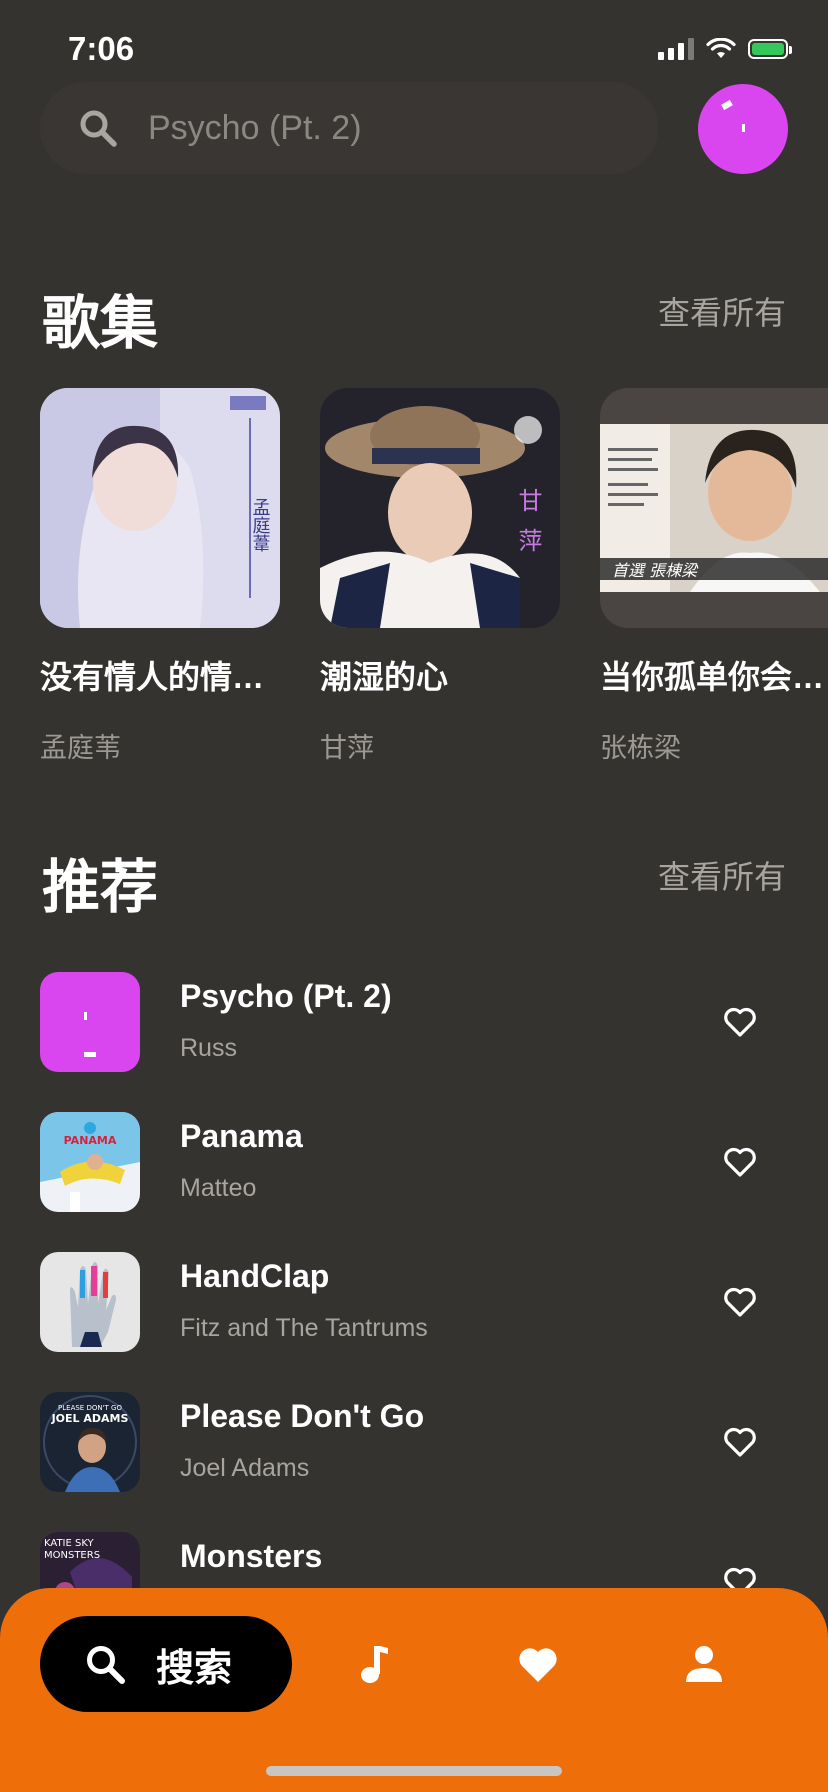 This screenshot has width=828, height=1792. I want to click on cellular-signal-icon, so click(676, 49).